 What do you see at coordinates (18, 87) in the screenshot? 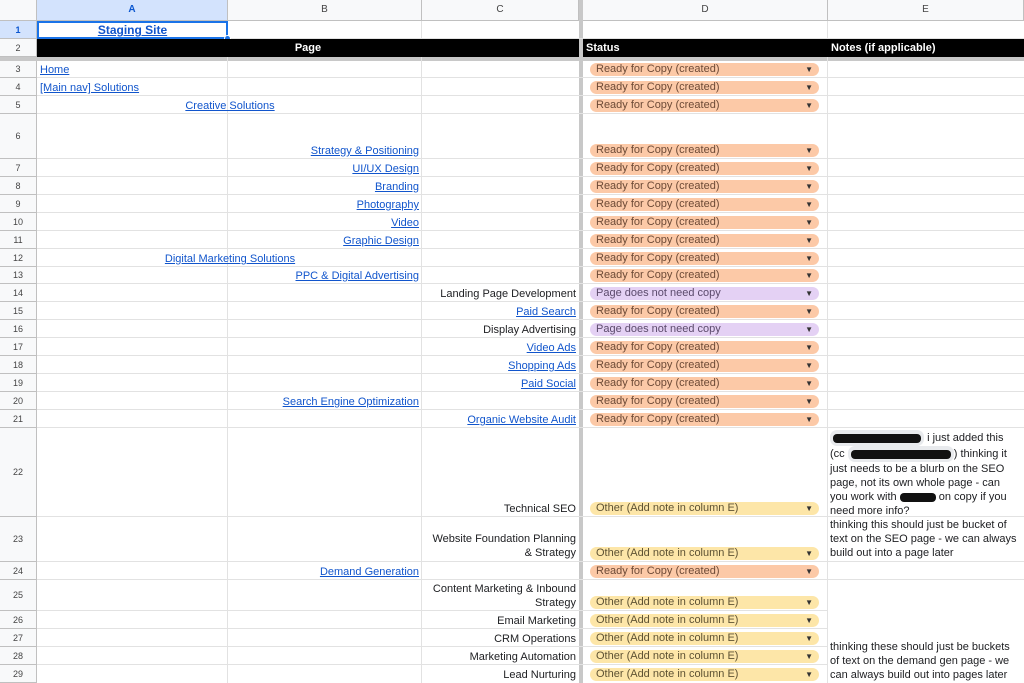
I see `row-header: 4` at bounding box center [18, 87].